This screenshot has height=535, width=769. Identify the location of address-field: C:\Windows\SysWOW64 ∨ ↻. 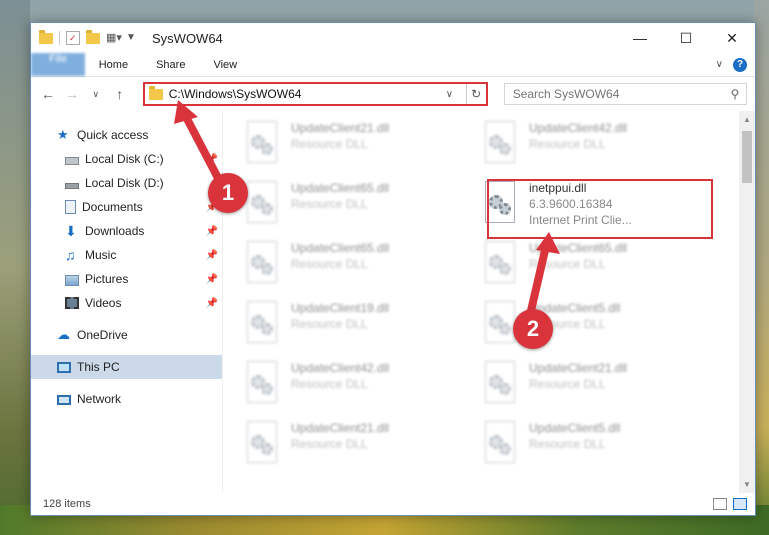
(315, 94).